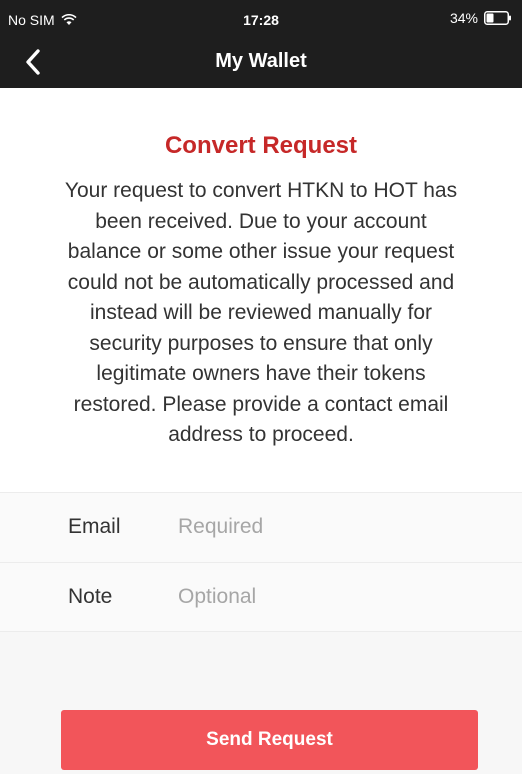 Image resolution: width=522 pixels, height=774 pixels. What do you see at coordinates (481, 18) in the screenshot?
I see `status-right: 34%` at bounding box center [481, 18].